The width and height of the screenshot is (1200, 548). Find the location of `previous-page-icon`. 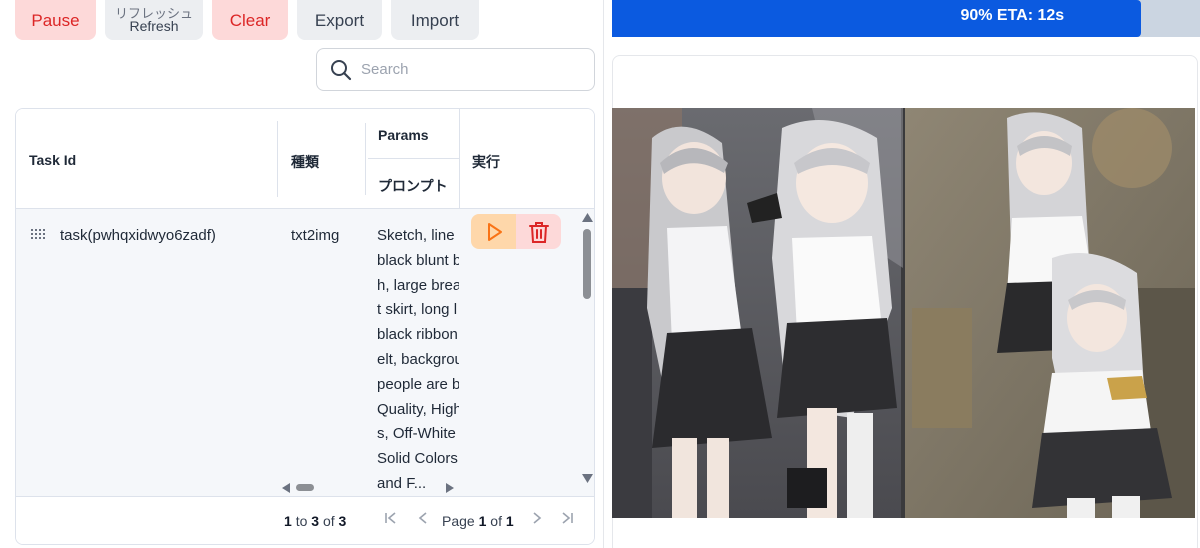

previous-page-icon is located at coordinates (423, 519).